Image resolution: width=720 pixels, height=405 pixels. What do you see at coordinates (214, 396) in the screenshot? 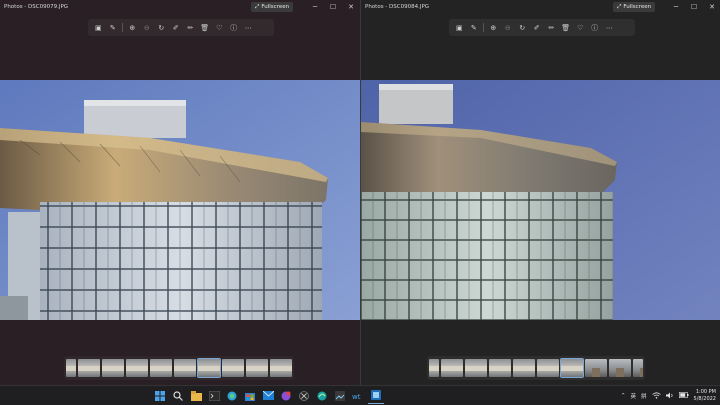
I see `terminal-icon` at bounding box center [214, 396].